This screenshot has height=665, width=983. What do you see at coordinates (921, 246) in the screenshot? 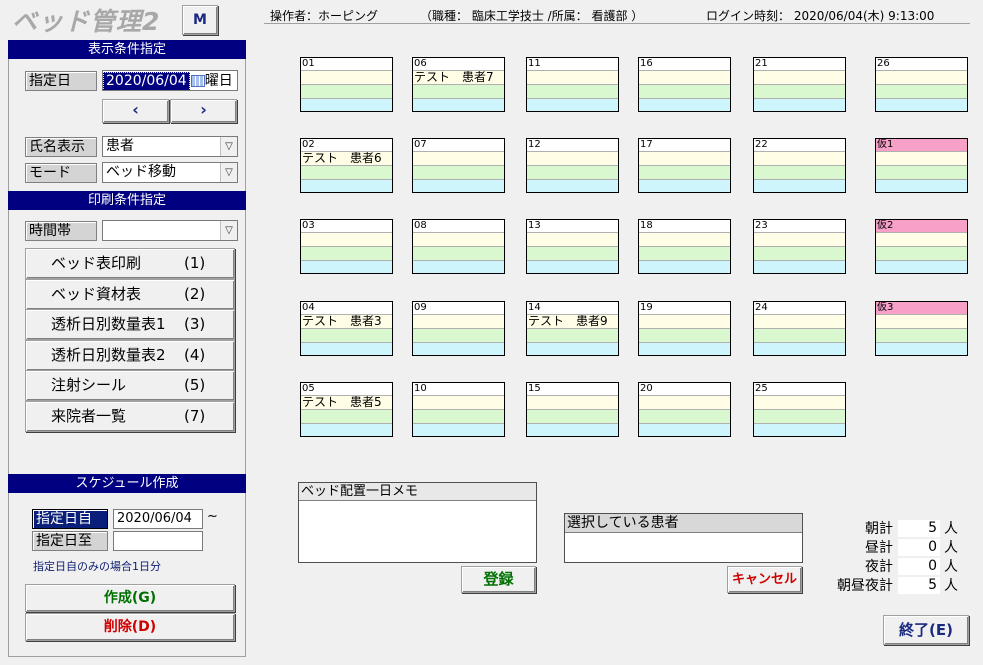
I see `bed-cell: 仮2` at bounding box center [921, 246].